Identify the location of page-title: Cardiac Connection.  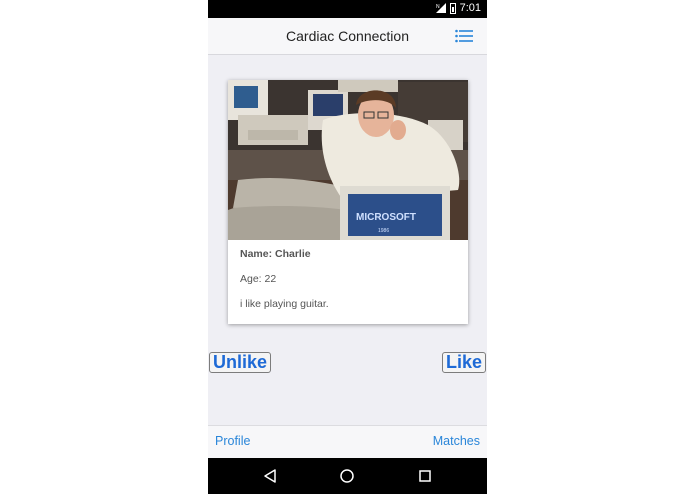
(347, 36).